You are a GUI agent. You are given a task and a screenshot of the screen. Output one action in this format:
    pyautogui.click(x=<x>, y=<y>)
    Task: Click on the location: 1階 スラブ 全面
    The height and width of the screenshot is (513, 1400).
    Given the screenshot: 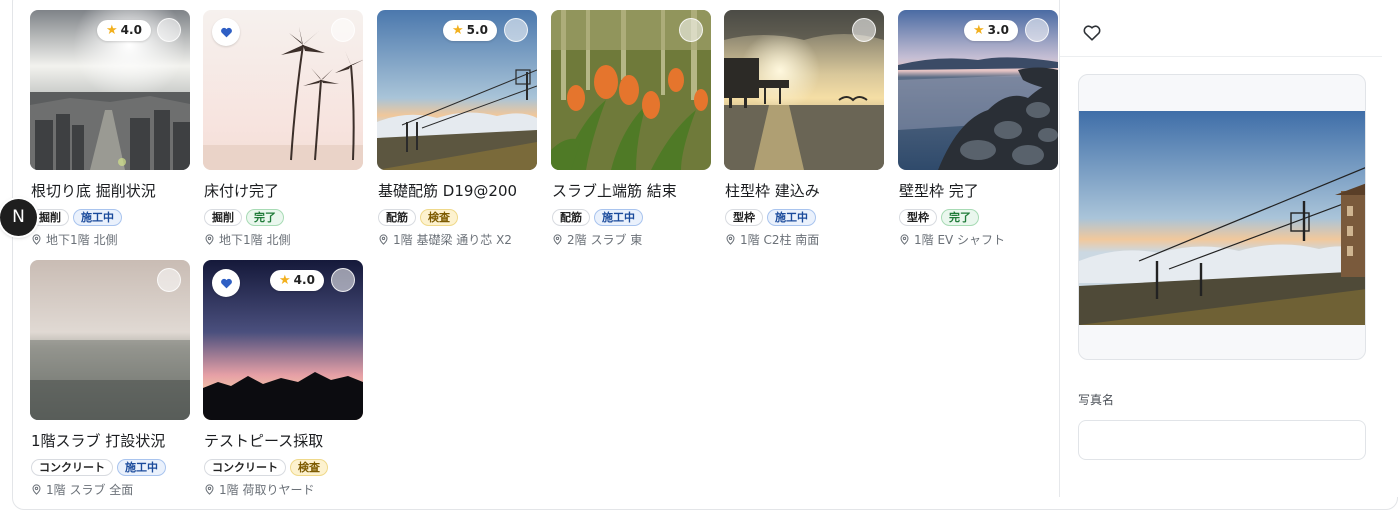 What is the action you would take?
    pyautogui.click(x=82, y=489)
    